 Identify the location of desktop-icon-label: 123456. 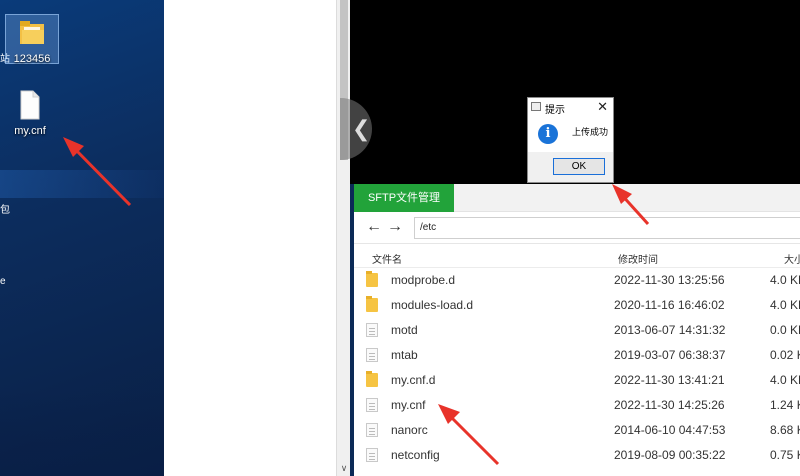
(32, 59).